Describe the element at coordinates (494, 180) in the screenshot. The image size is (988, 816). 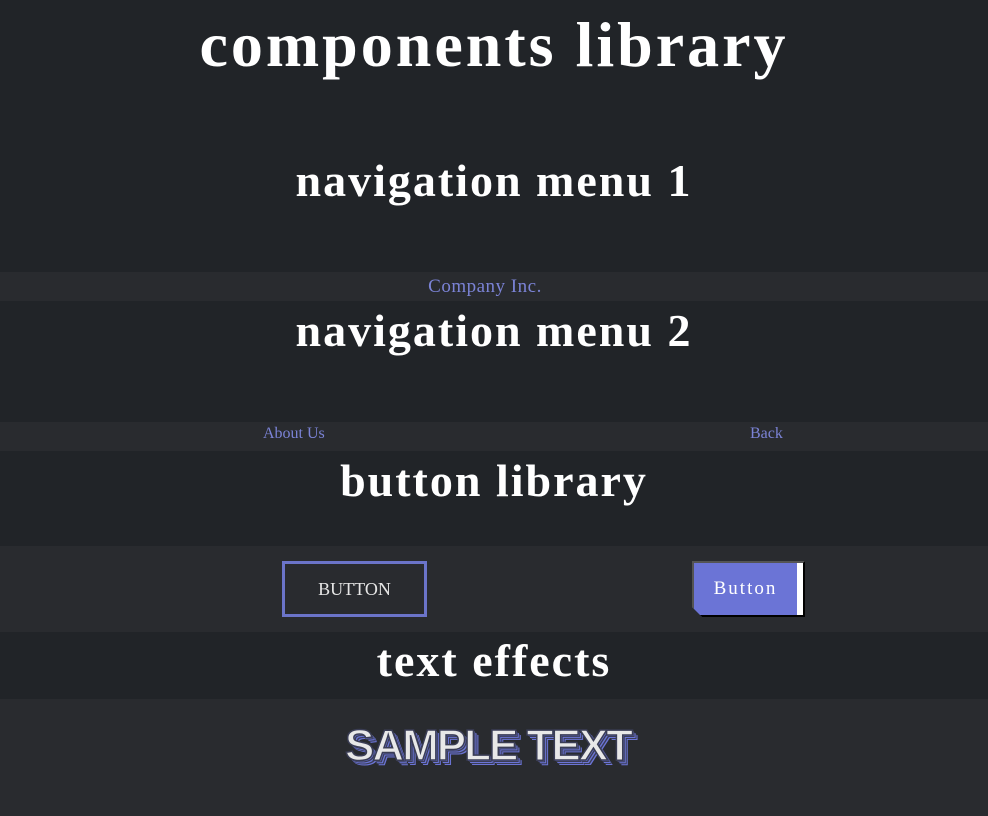
I see `nav-menu-1-heading: navigation menu 1` at that location.